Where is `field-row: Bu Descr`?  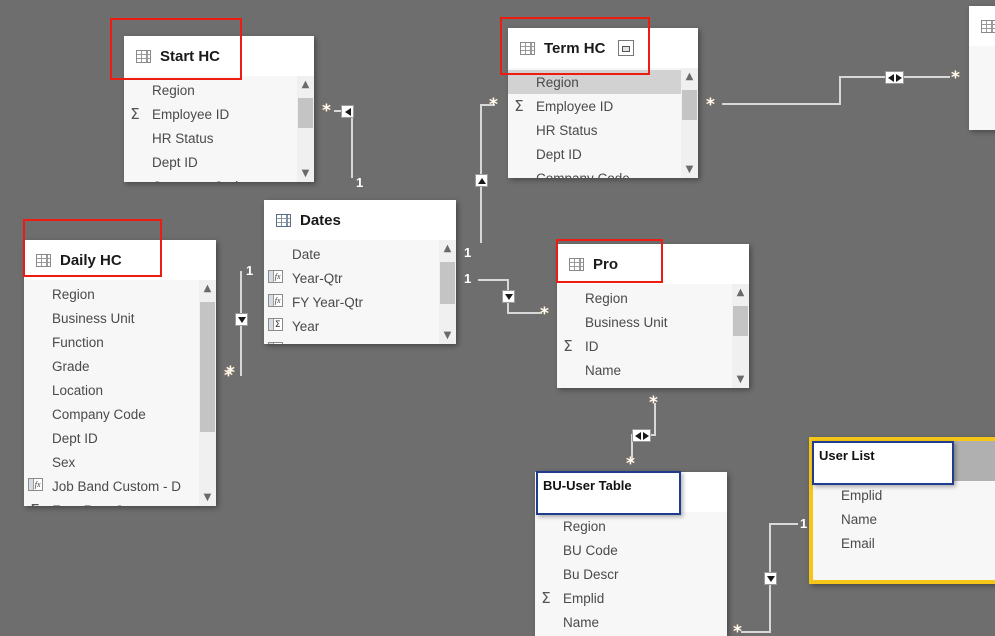
field-row: Bu Descr is located at coordinates (631, 574).